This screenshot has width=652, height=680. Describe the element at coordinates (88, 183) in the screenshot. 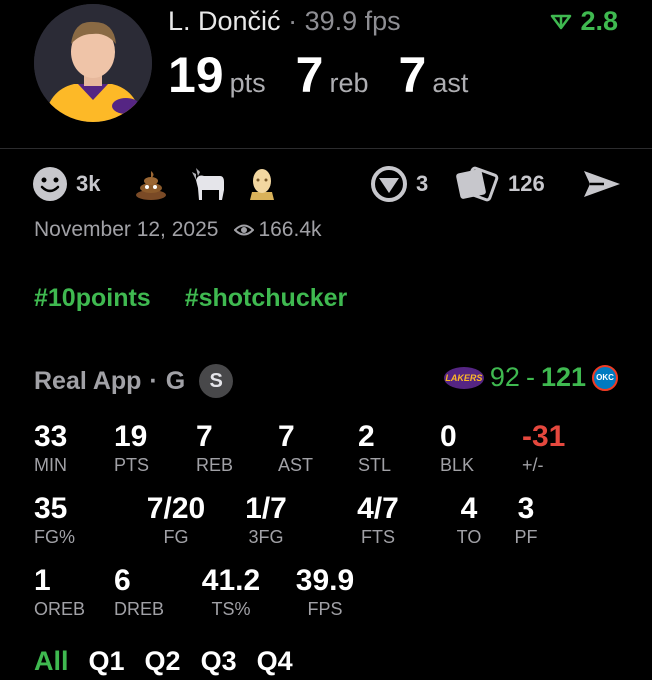

I see `smile-count: 3k` at that location.